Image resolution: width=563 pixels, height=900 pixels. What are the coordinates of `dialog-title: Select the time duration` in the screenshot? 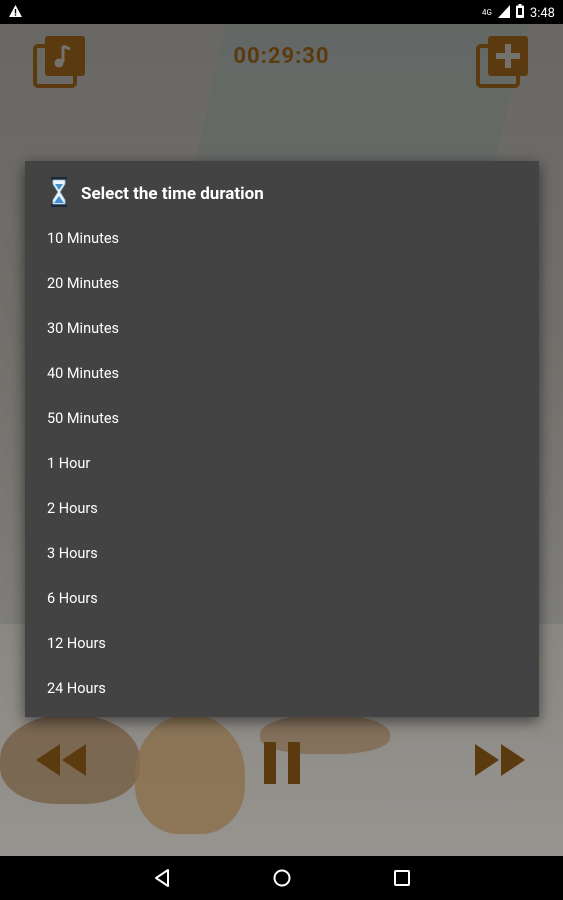 It's located at (156, 194).